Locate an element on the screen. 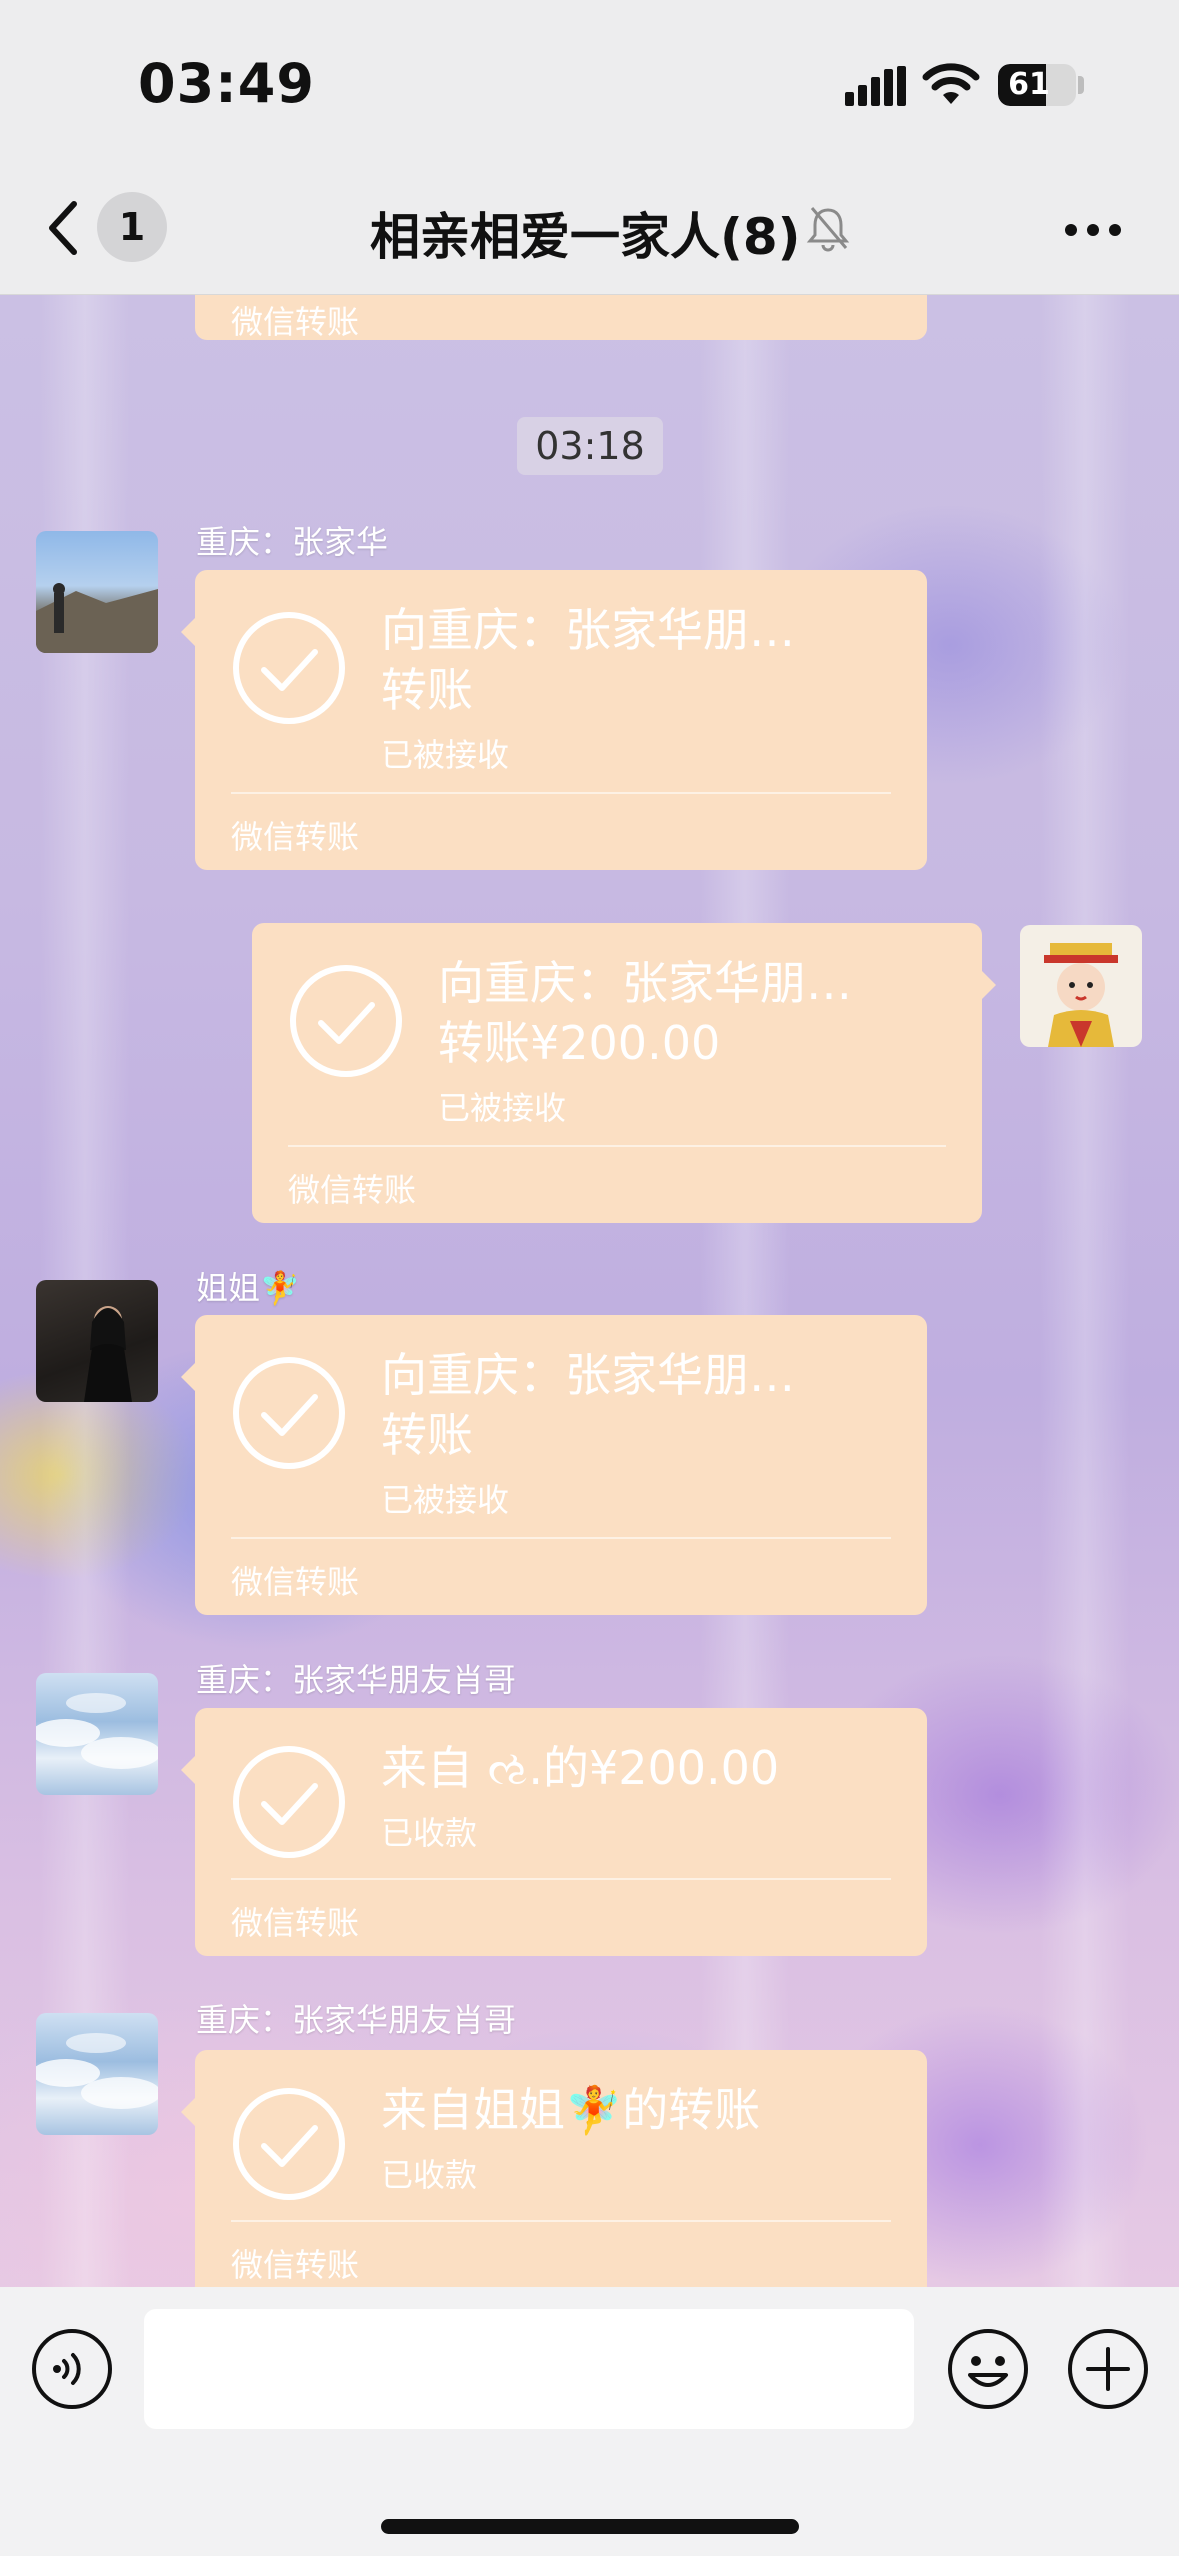 The image size is (1179, 2556). voice-input-icon is located at coordinates (72, 2369).